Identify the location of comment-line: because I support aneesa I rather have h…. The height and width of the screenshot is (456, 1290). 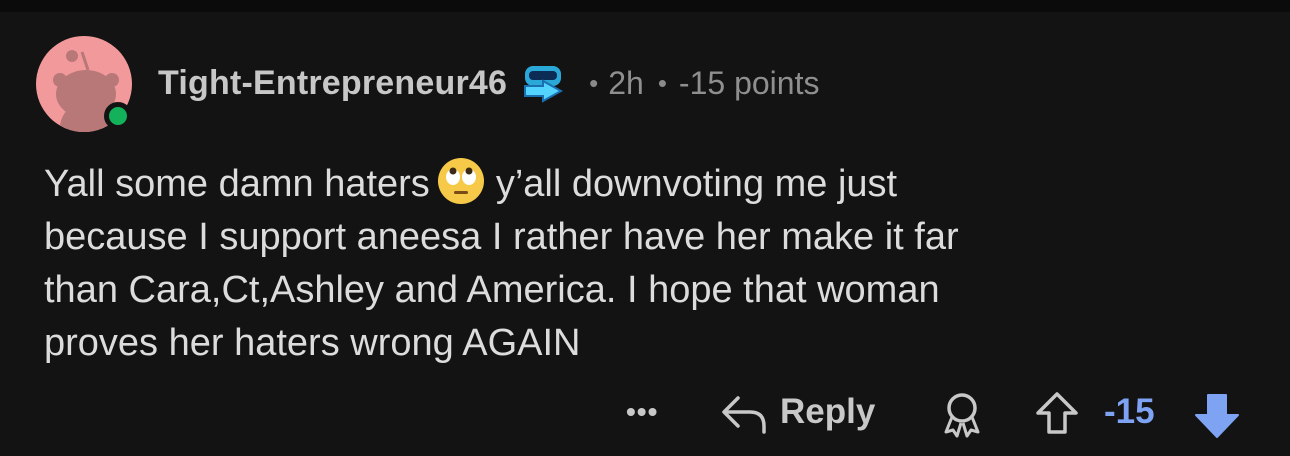
(501, 237).